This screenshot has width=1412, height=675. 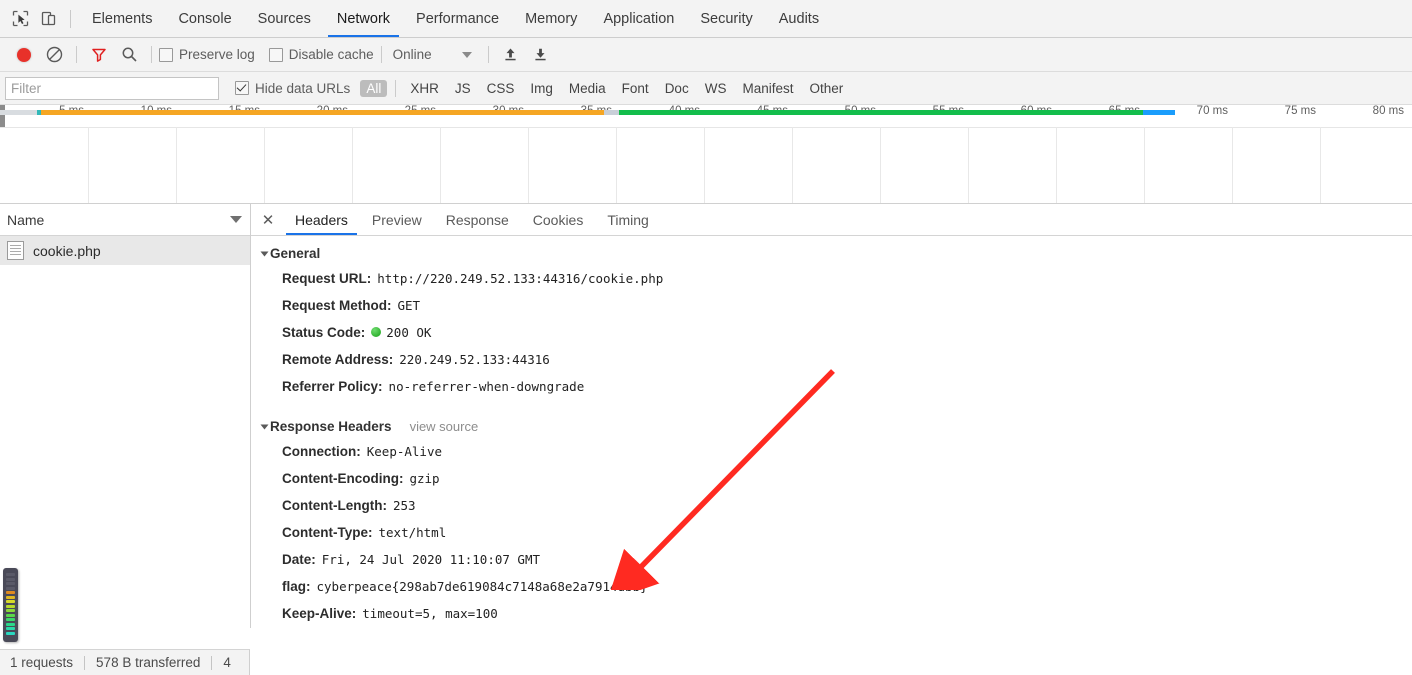 I want to click on tab-response: Response, so click(x=477, y=220).